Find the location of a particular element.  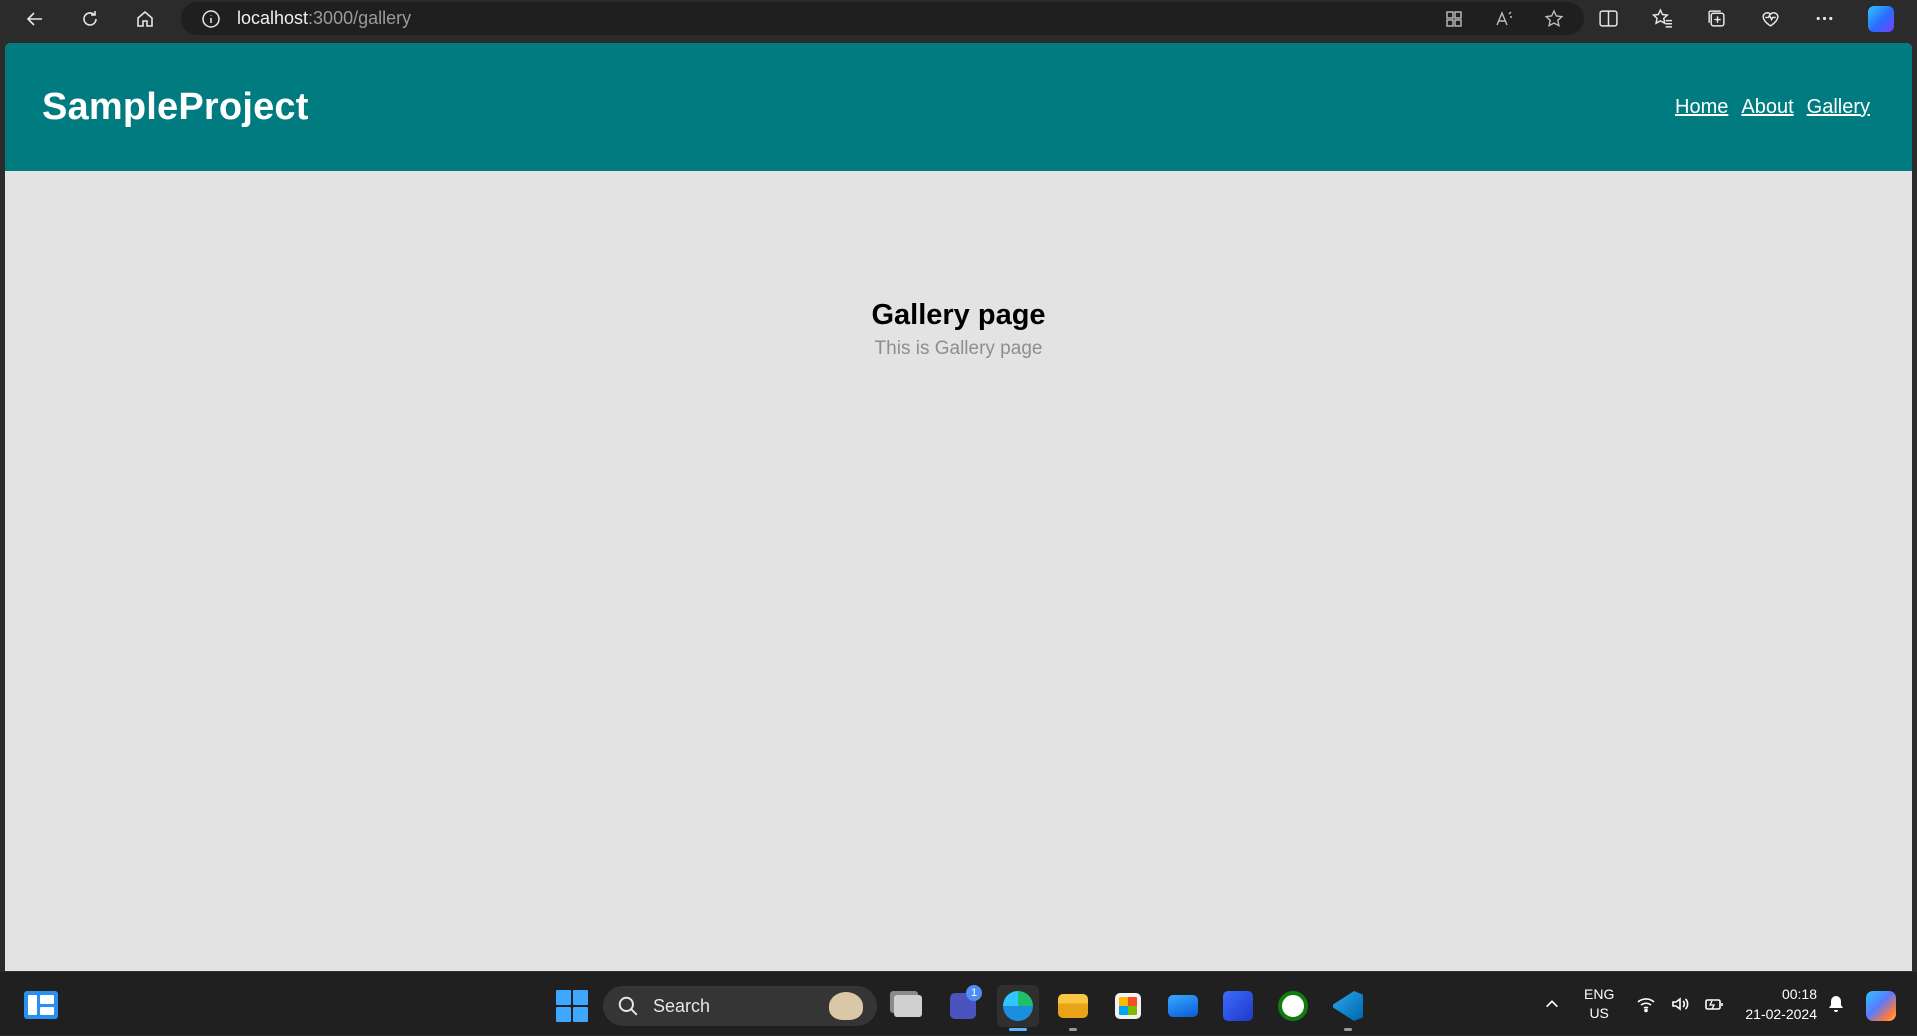

file-explorer-icon is located at coordinates (1073, 1006).